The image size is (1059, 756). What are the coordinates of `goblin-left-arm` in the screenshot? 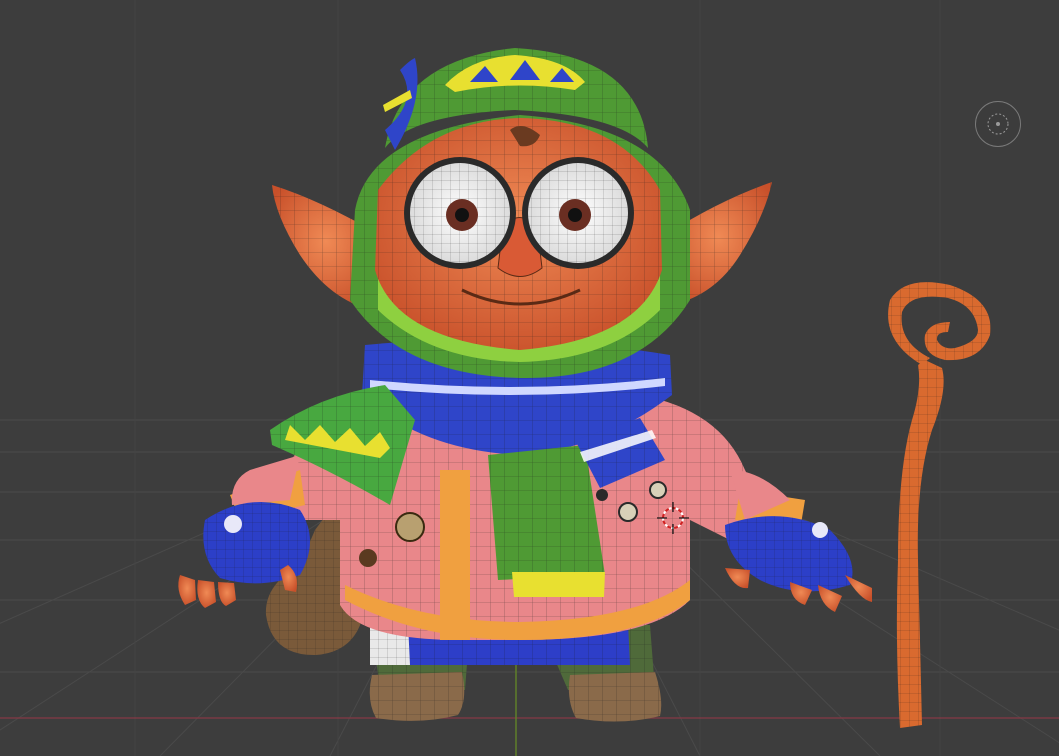 It's located at (244, 531).